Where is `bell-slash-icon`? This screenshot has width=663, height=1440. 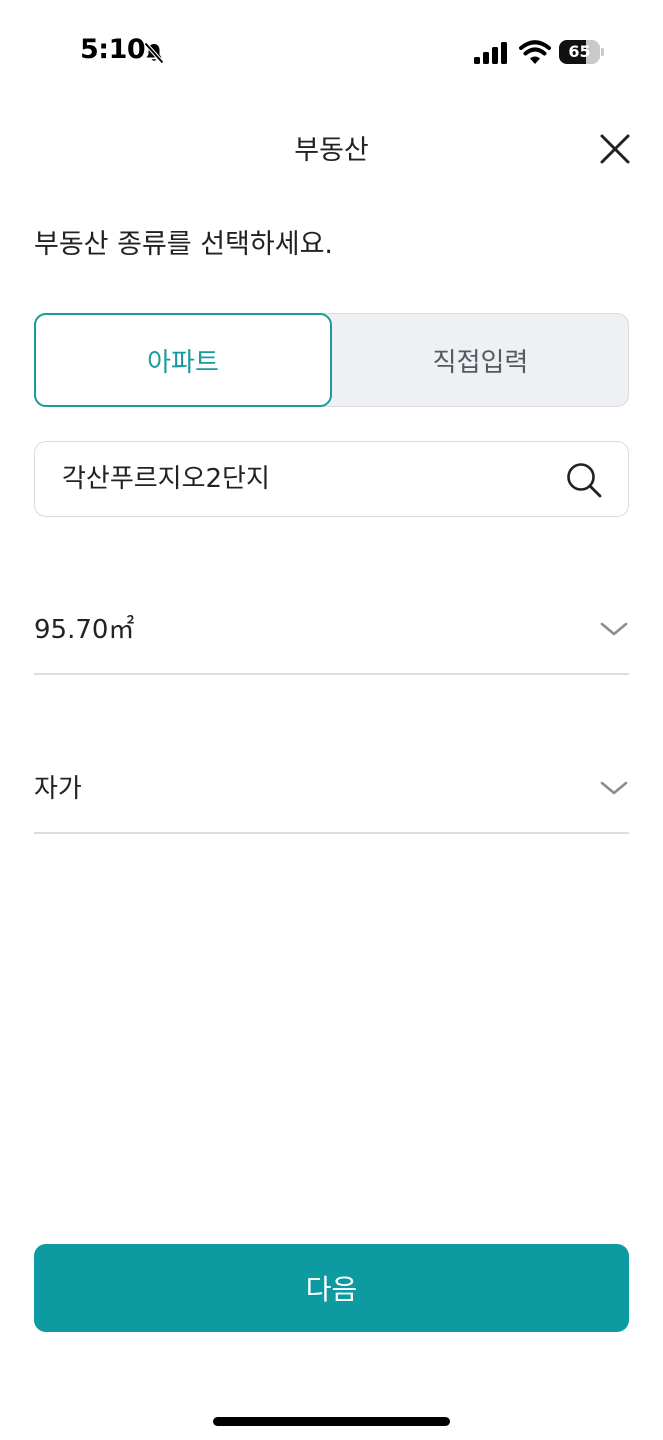 bell-slash-icon is located at coordinates (154, 53).